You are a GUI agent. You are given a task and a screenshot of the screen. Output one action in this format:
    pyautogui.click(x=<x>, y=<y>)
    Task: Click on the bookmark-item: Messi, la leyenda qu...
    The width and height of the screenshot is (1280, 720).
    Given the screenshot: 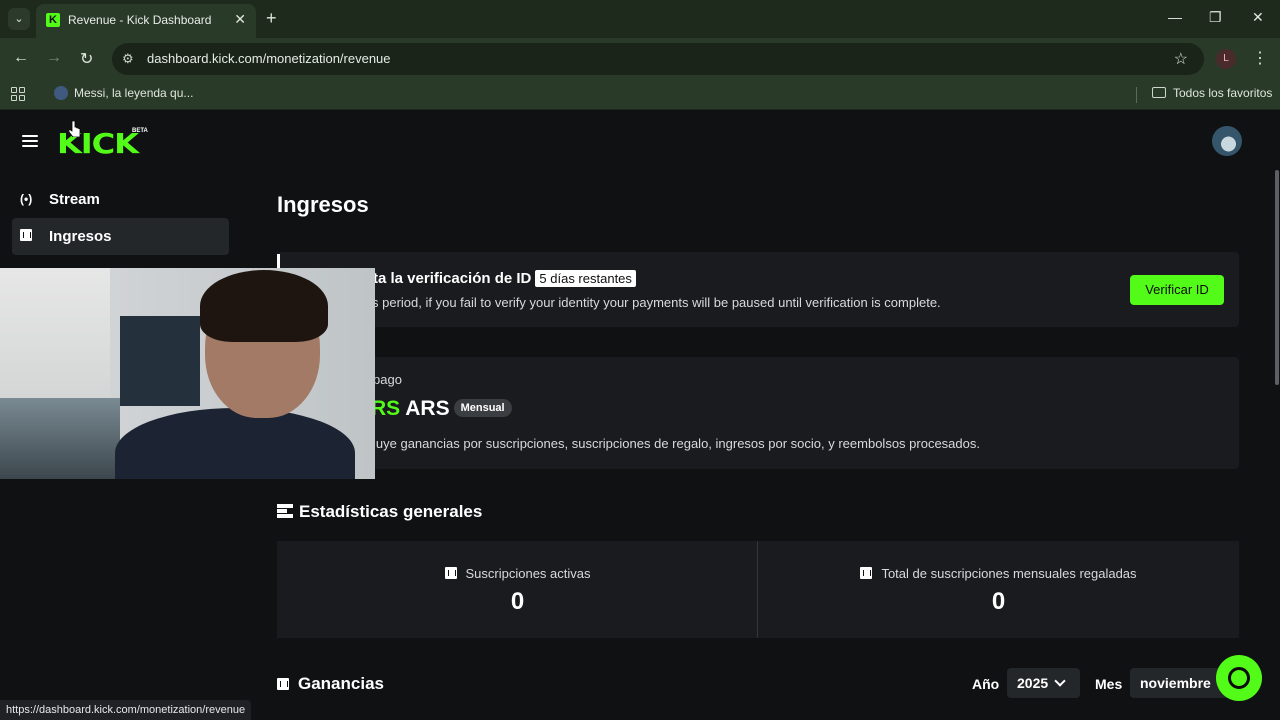 What is the action you would take?
    pyautogui.click(x=123, y=93)
    